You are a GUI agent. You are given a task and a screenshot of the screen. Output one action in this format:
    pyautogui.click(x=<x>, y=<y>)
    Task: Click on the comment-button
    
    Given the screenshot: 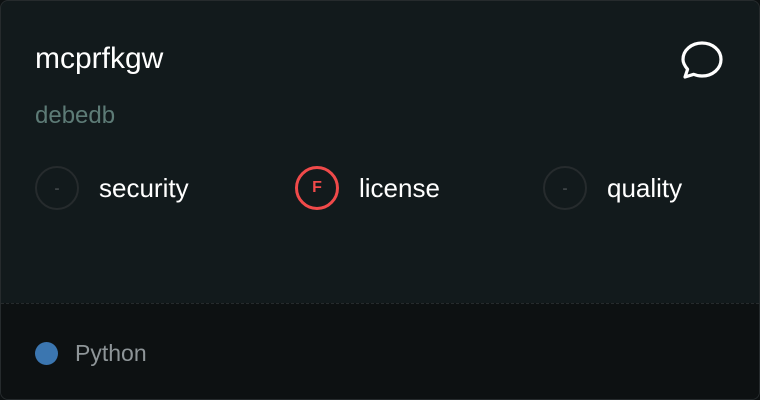 What is the action you would take?
    pyautogui.click(x=702, y=60)
    